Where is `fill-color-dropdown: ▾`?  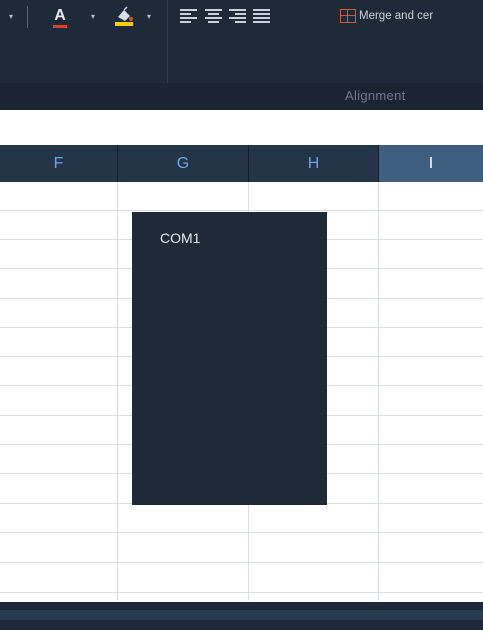 fill-color-dropdown: ▾ is located at coordinates (149, 16).